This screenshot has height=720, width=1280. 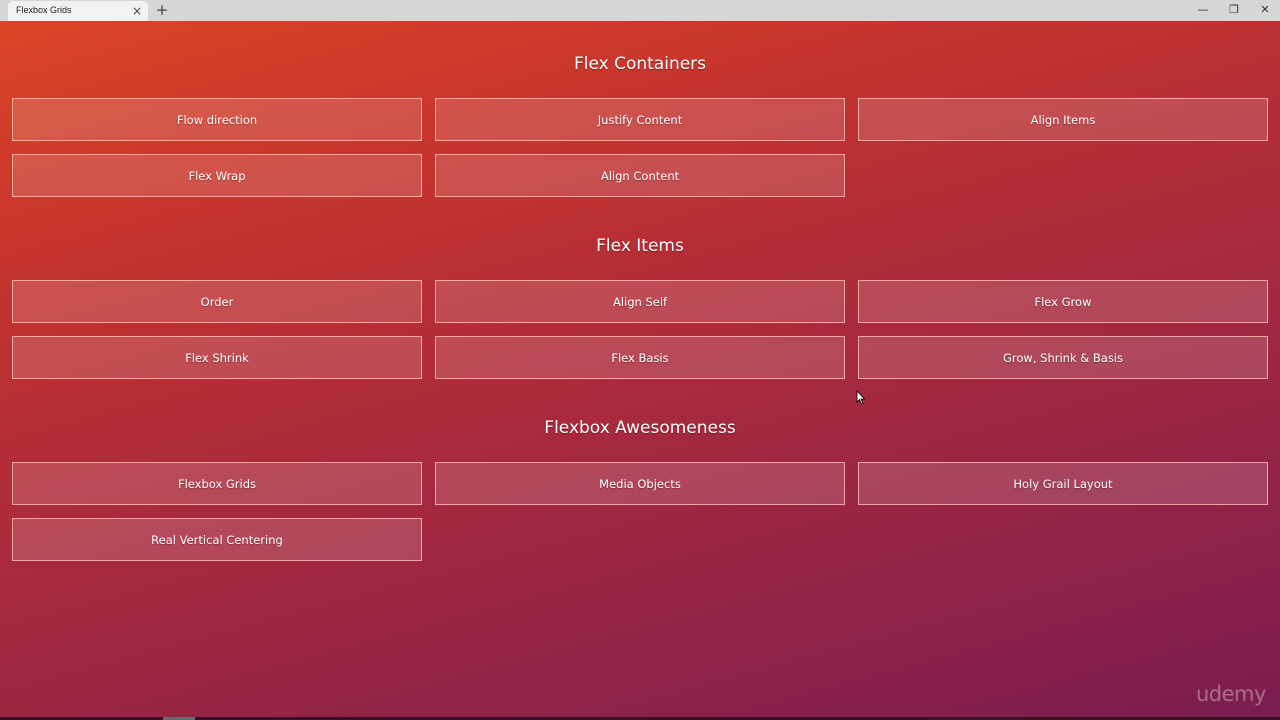 I want to click on media-objects-button: Media Objects, so click(x=640, y=483).